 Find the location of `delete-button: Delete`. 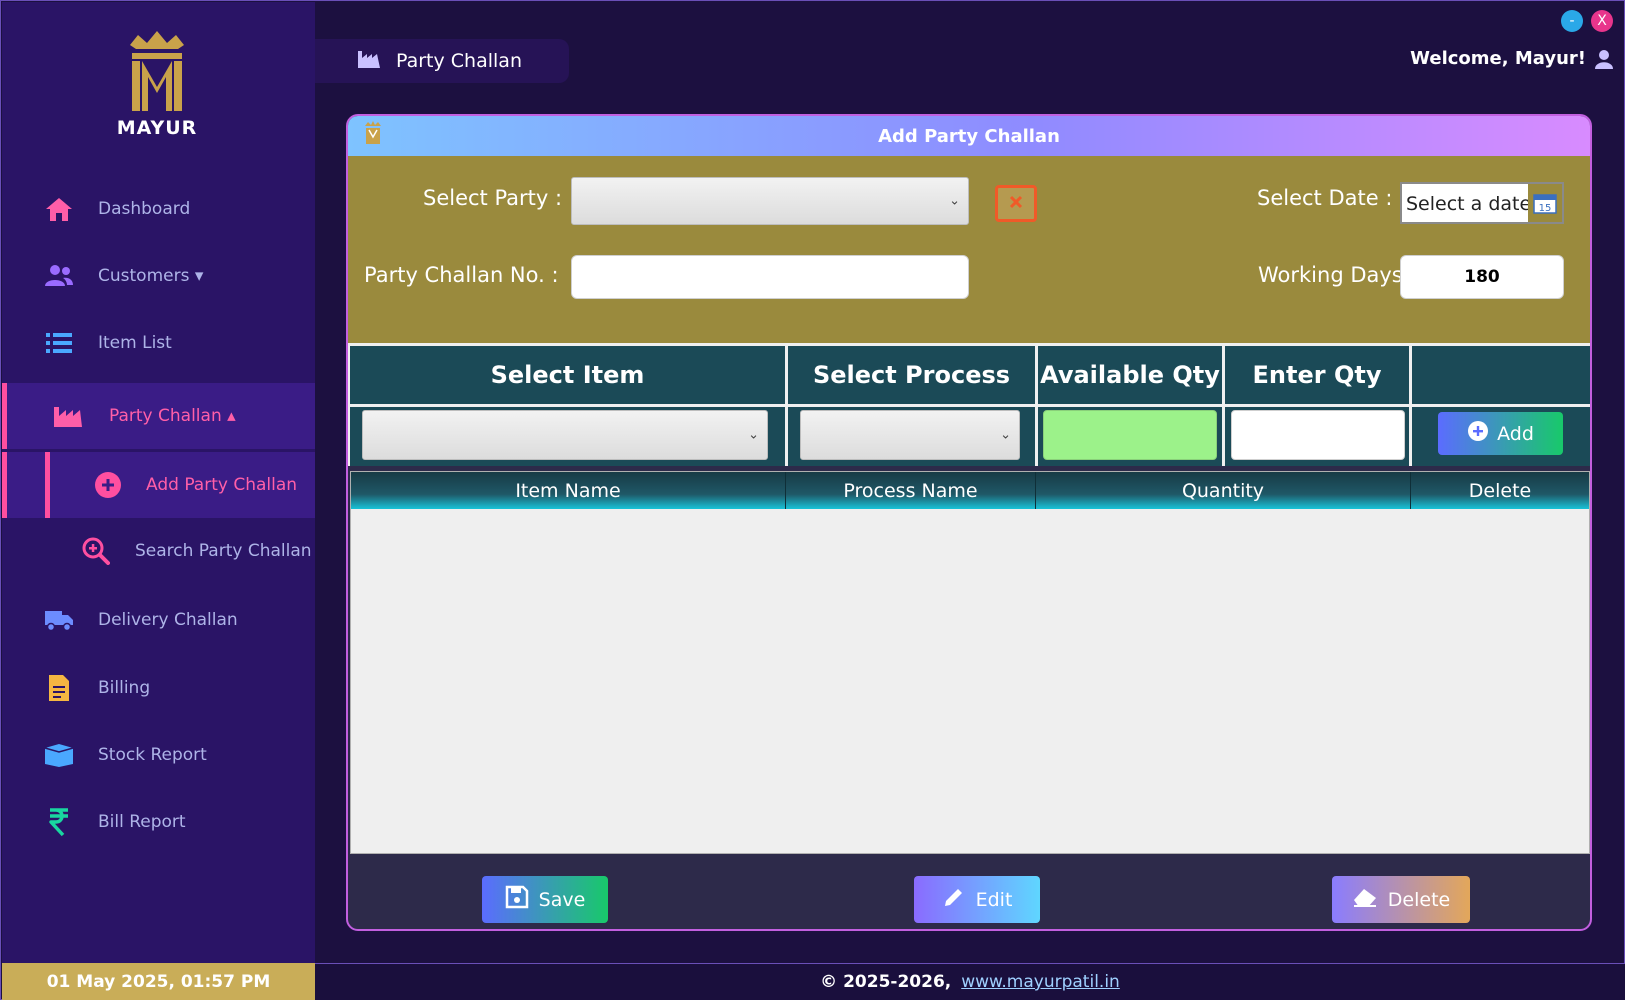

delete-button: Delete is located at coordinates (1401, 899).